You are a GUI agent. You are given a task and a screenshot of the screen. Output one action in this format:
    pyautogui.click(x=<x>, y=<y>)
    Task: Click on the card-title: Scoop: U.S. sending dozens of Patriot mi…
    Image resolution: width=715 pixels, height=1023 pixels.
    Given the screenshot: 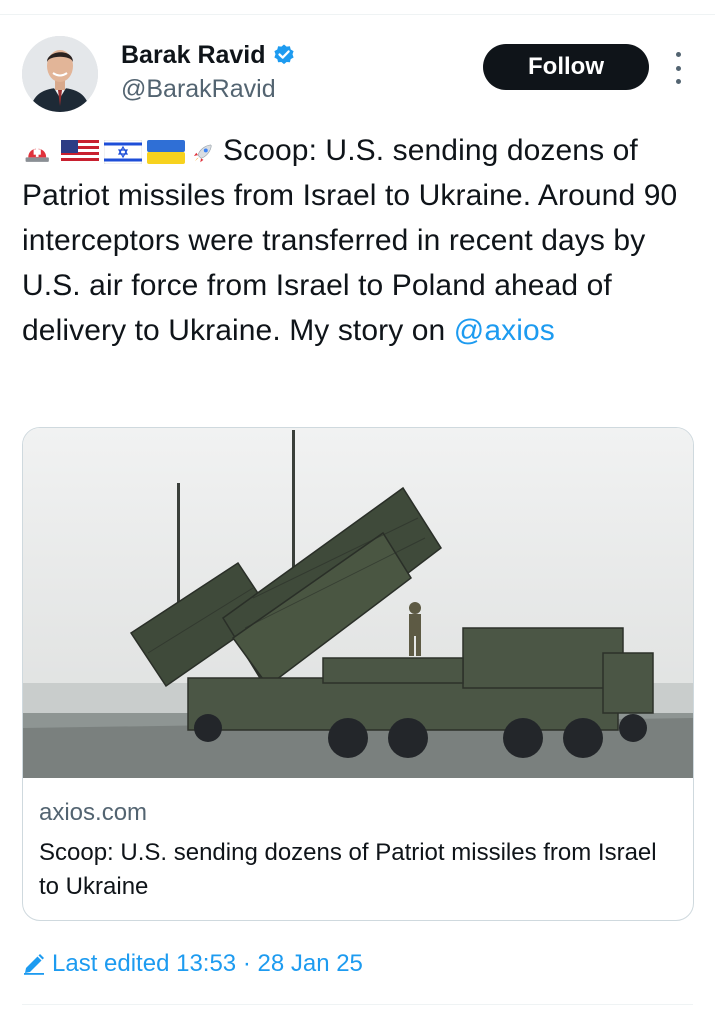 What is the action you would take?
    pyautogui.click(x=358, y=870)
    